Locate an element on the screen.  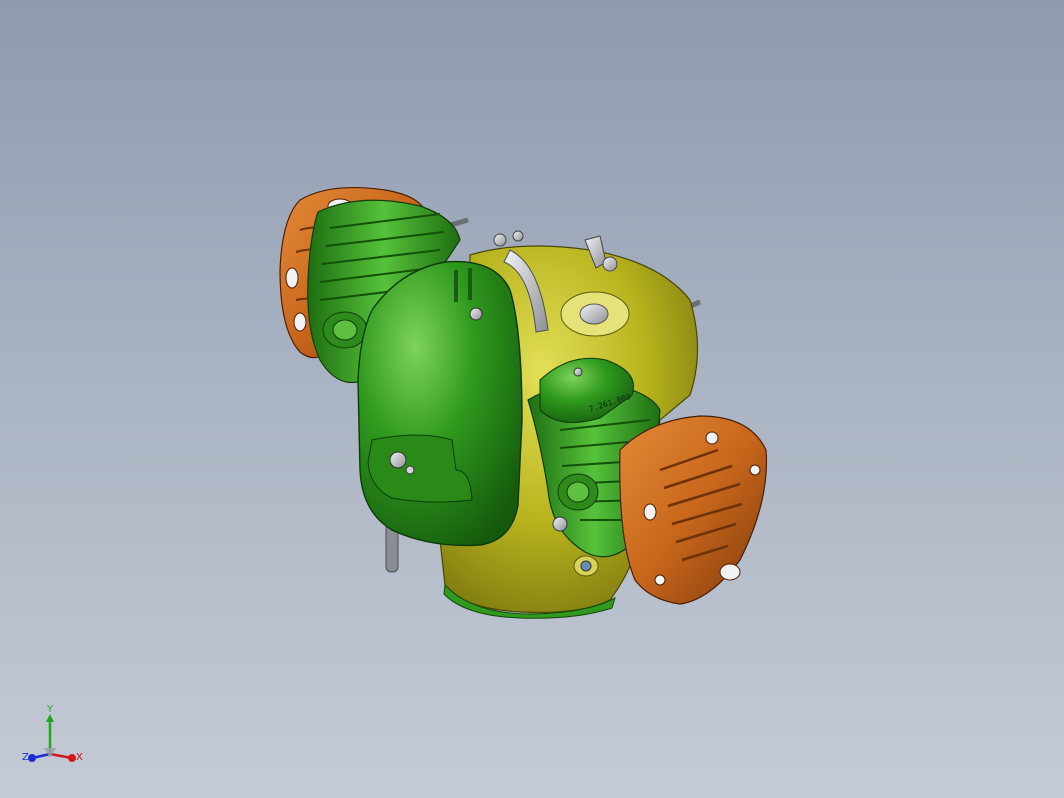
front-cover is located at coordinates (440, 403).